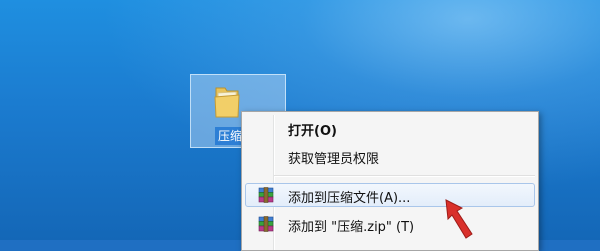  I want to click on menu-item-label: 获取管理员权限, so click(334, 159).